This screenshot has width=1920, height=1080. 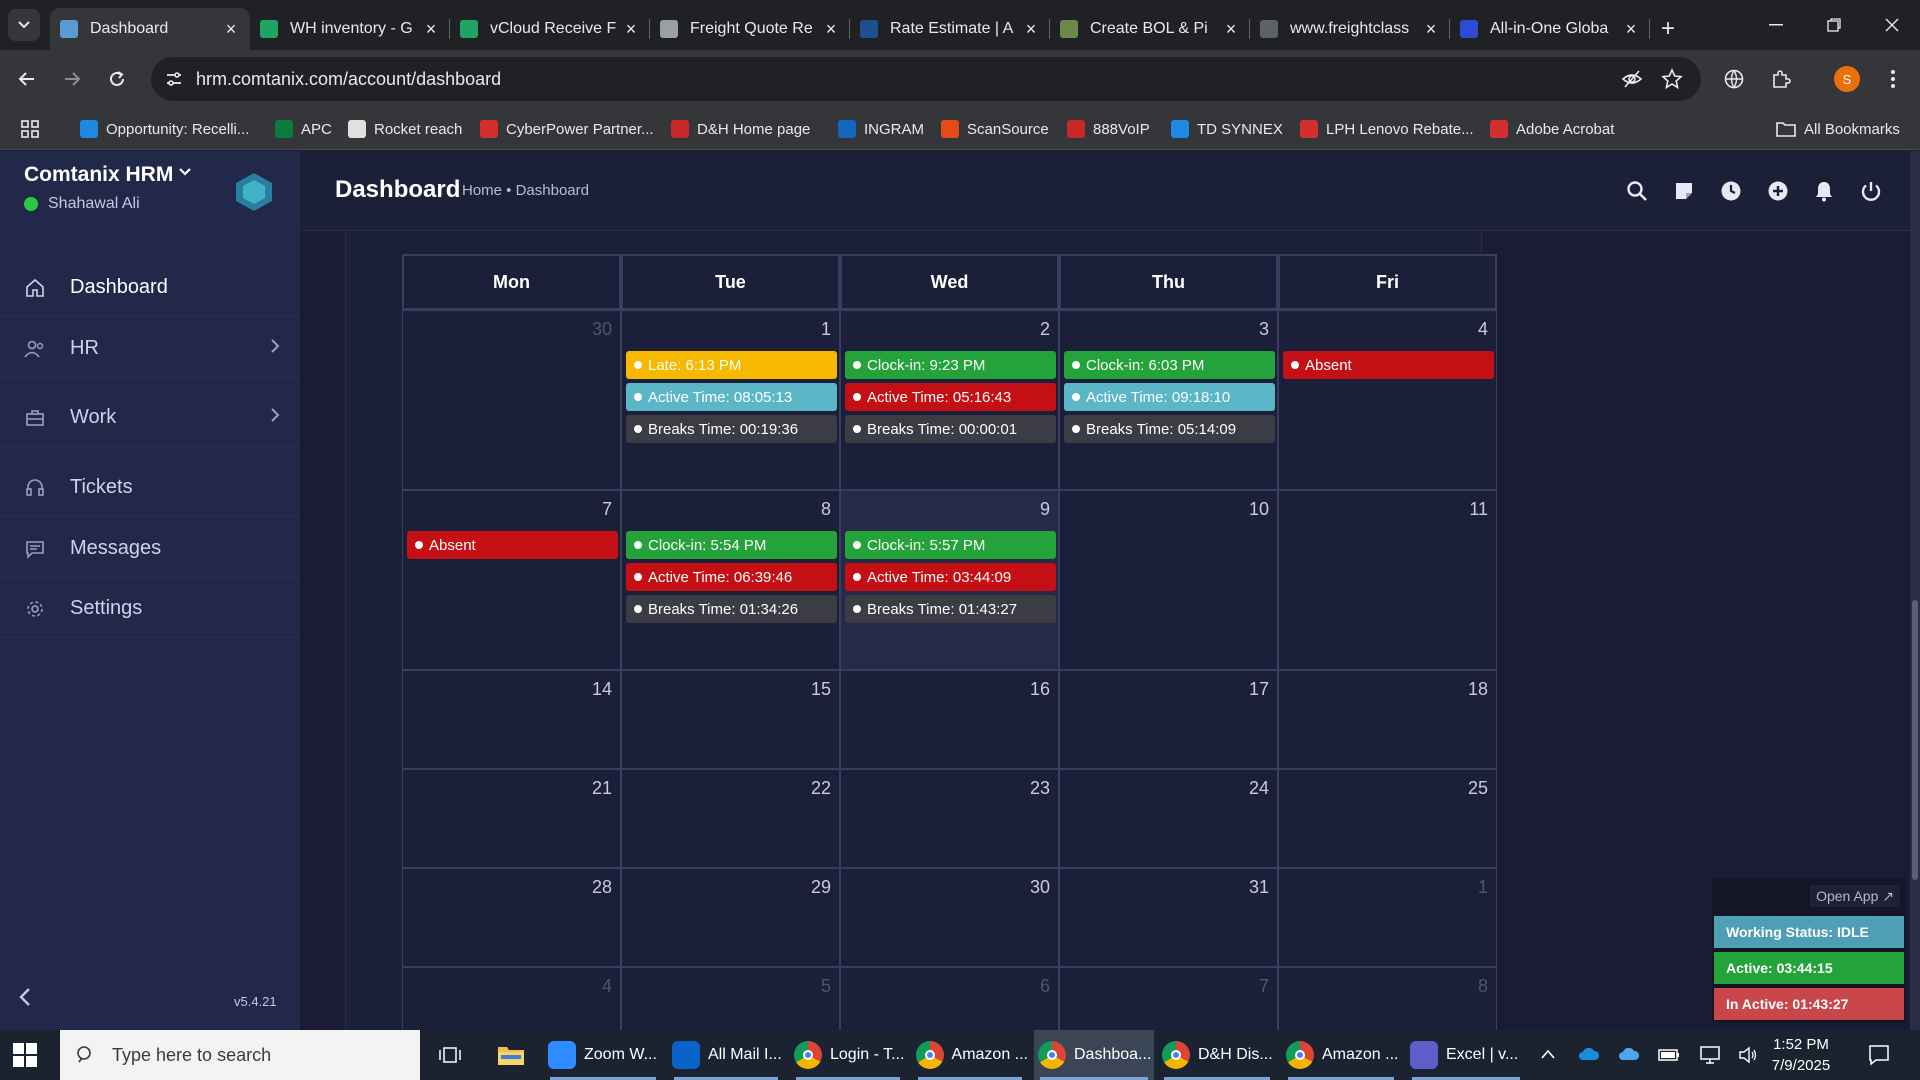 I want to click on attendance-event: Absent, so click(x=512, y=545).